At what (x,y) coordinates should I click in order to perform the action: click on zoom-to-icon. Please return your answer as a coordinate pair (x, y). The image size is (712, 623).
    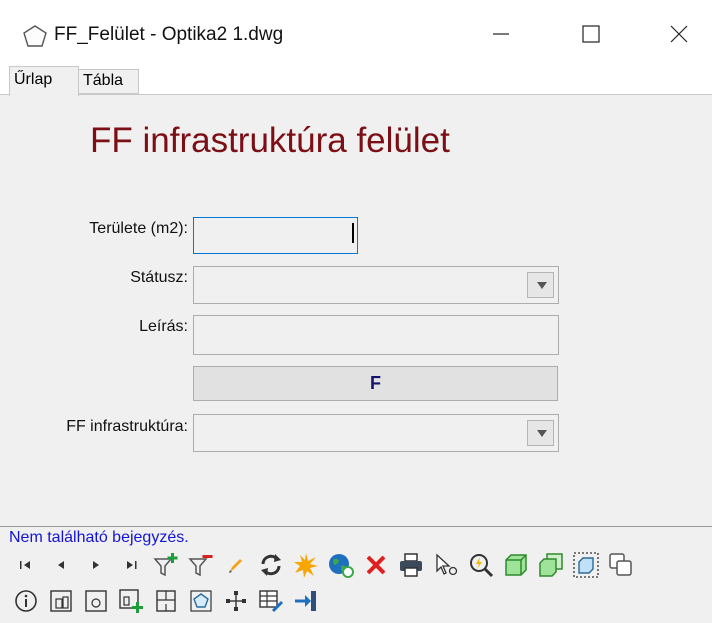
    Looking at the image, I should click on (480, 565).